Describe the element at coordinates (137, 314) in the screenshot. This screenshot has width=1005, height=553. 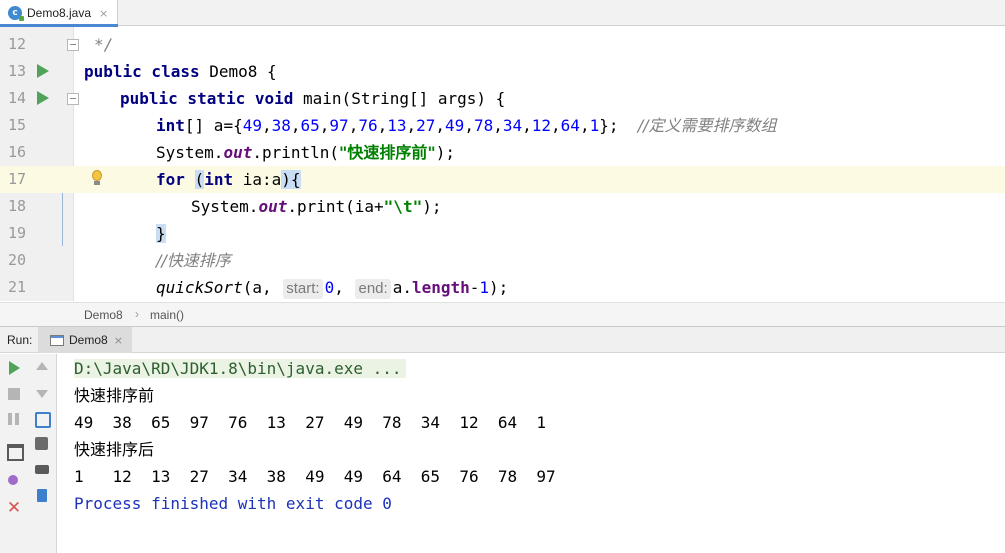
I see `chevron-right-icon: ›` at that location.